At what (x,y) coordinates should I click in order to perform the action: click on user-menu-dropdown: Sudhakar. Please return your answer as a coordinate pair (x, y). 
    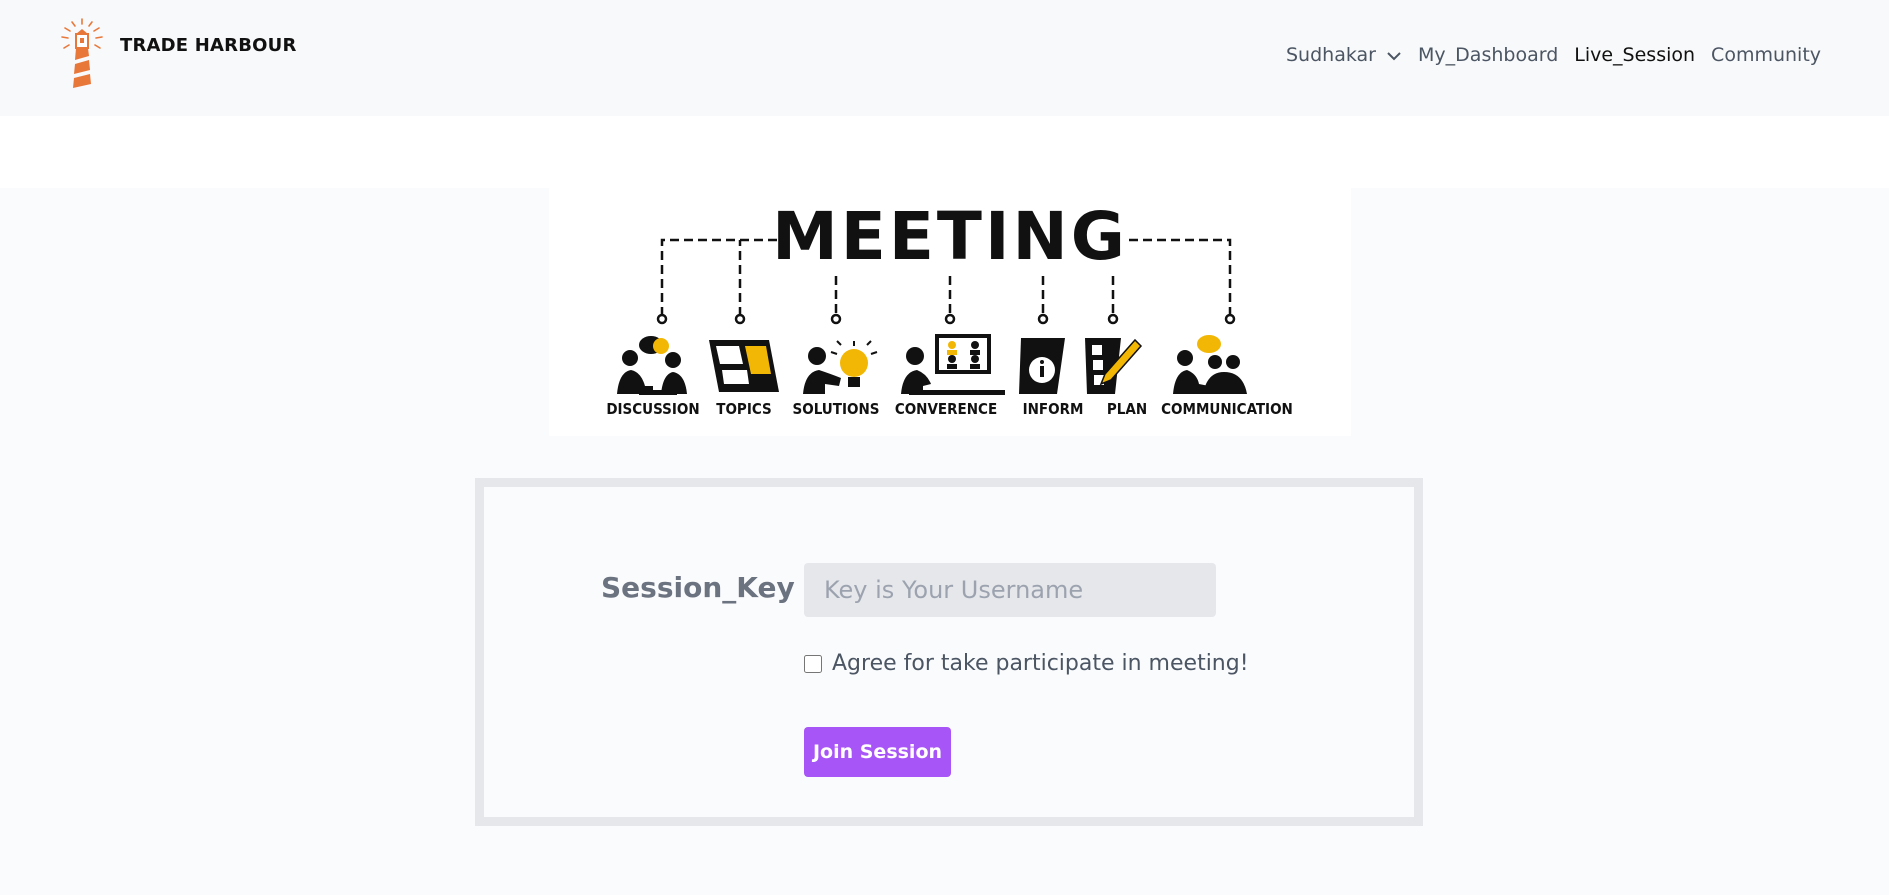
    Looking at the image, I should click on (1344, 55).